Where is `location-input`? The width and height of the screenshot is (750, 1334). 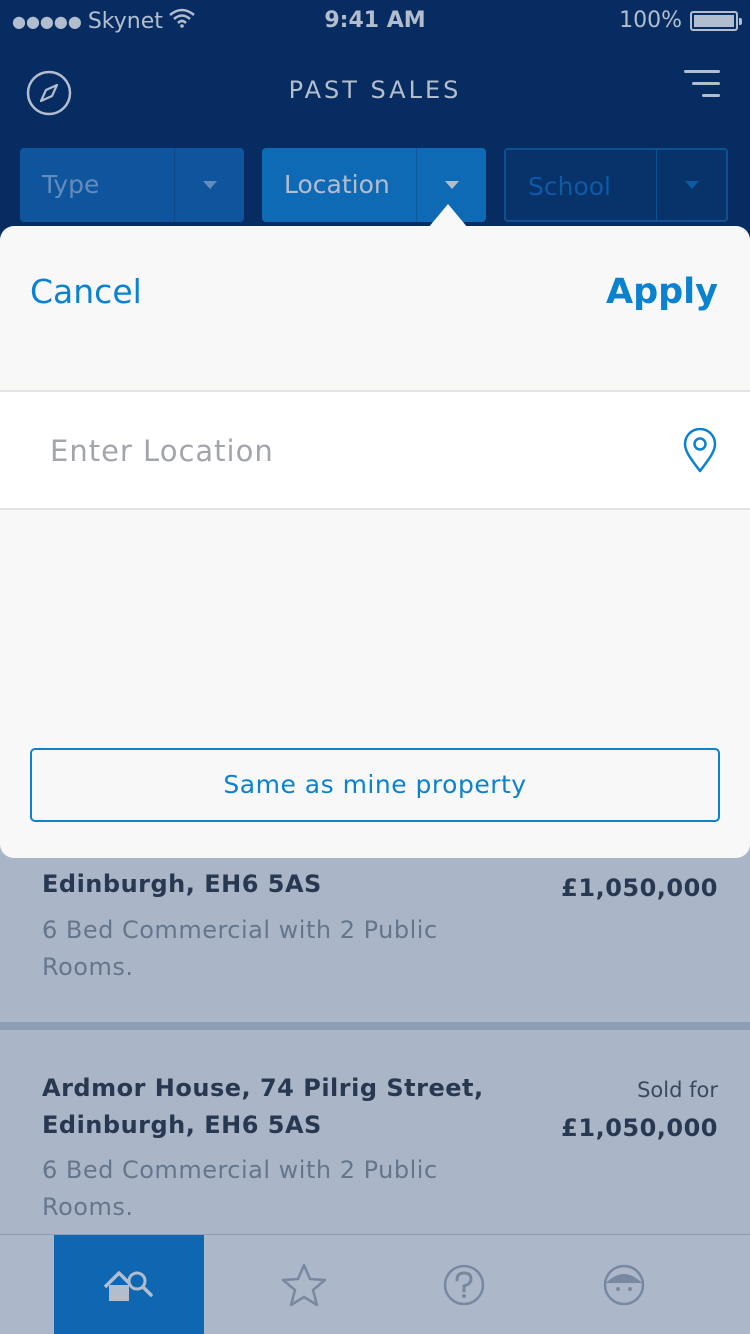
location-input is located at coordinates (350, 451).